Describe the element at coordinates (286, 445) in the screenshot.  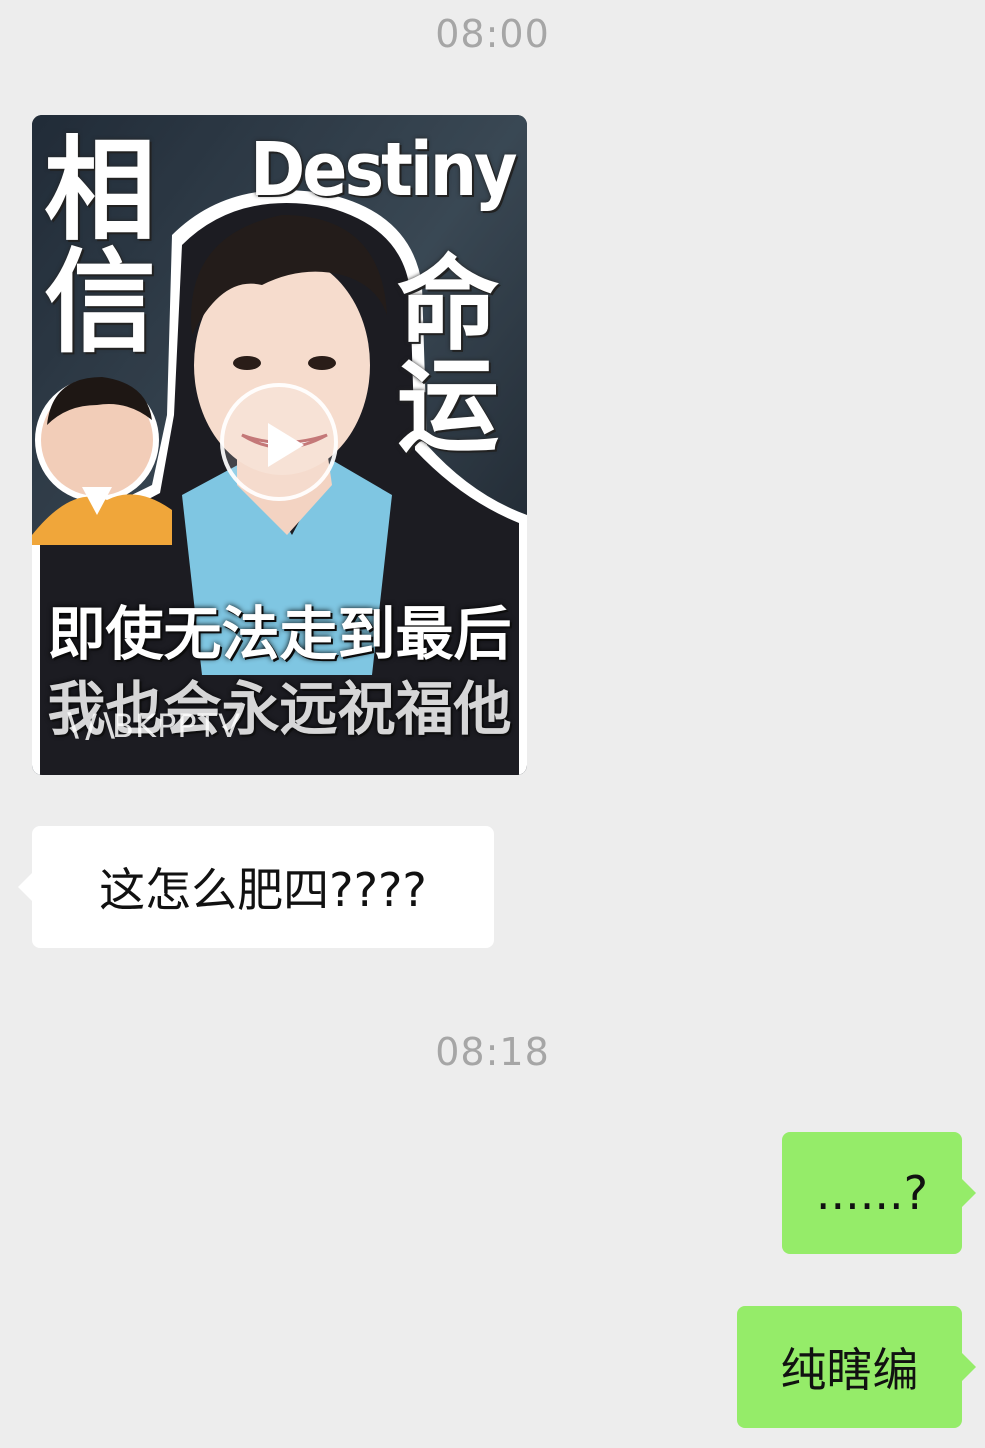
I see `play-icon` at that location.